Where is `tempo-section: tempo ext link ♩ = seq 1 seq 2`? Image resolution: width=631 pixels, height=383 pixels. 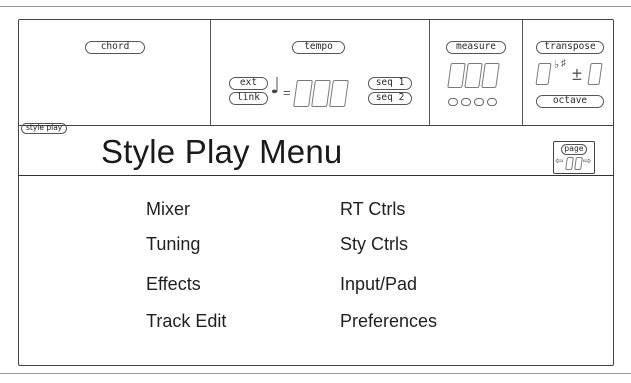
tempo-section: tempo ext link ♩ = seq 1 seq 2 is located at coordinates (320, 72).